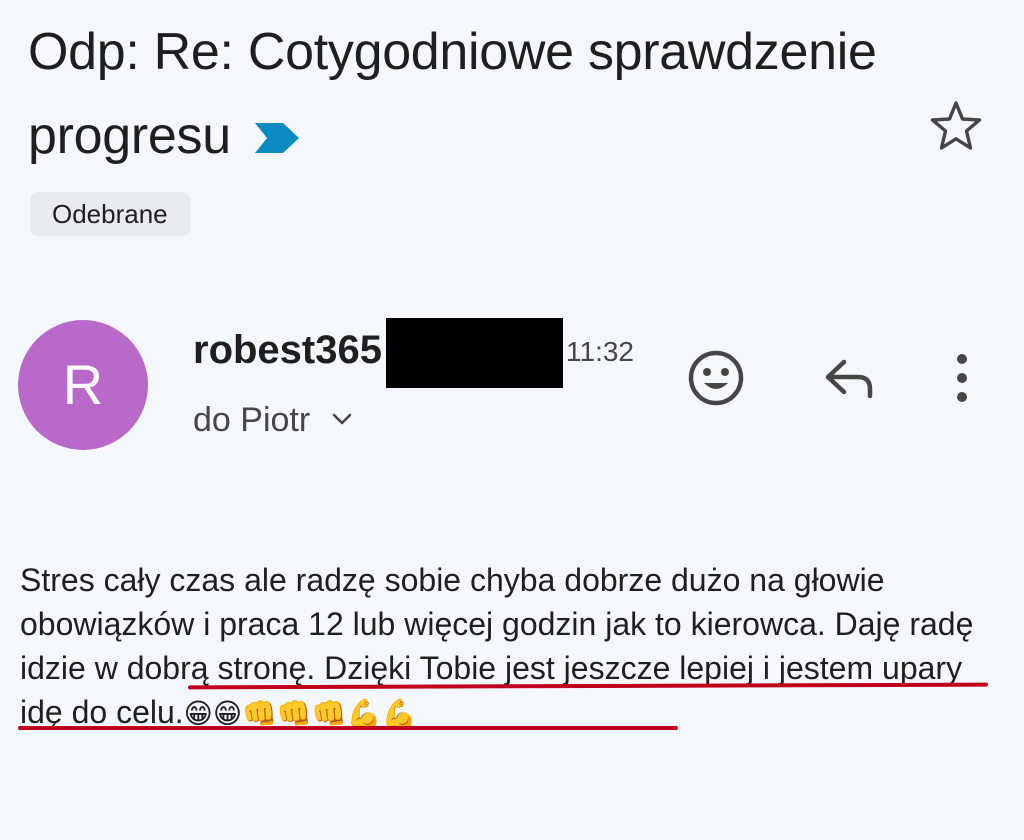 Image resolution: width=1024 pixels, height=840 pixels. I want to click on emoji-reaction-icon, so click(716, 378).